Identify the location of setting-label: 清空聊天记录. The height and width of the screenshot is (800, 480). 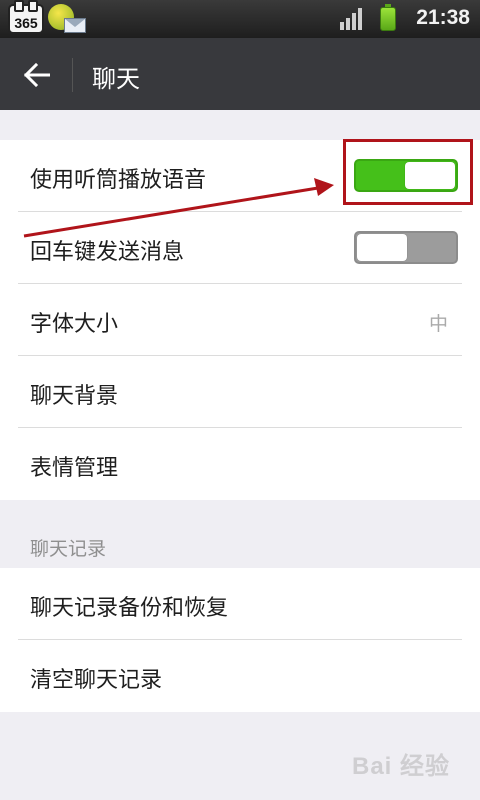
(96, 680).